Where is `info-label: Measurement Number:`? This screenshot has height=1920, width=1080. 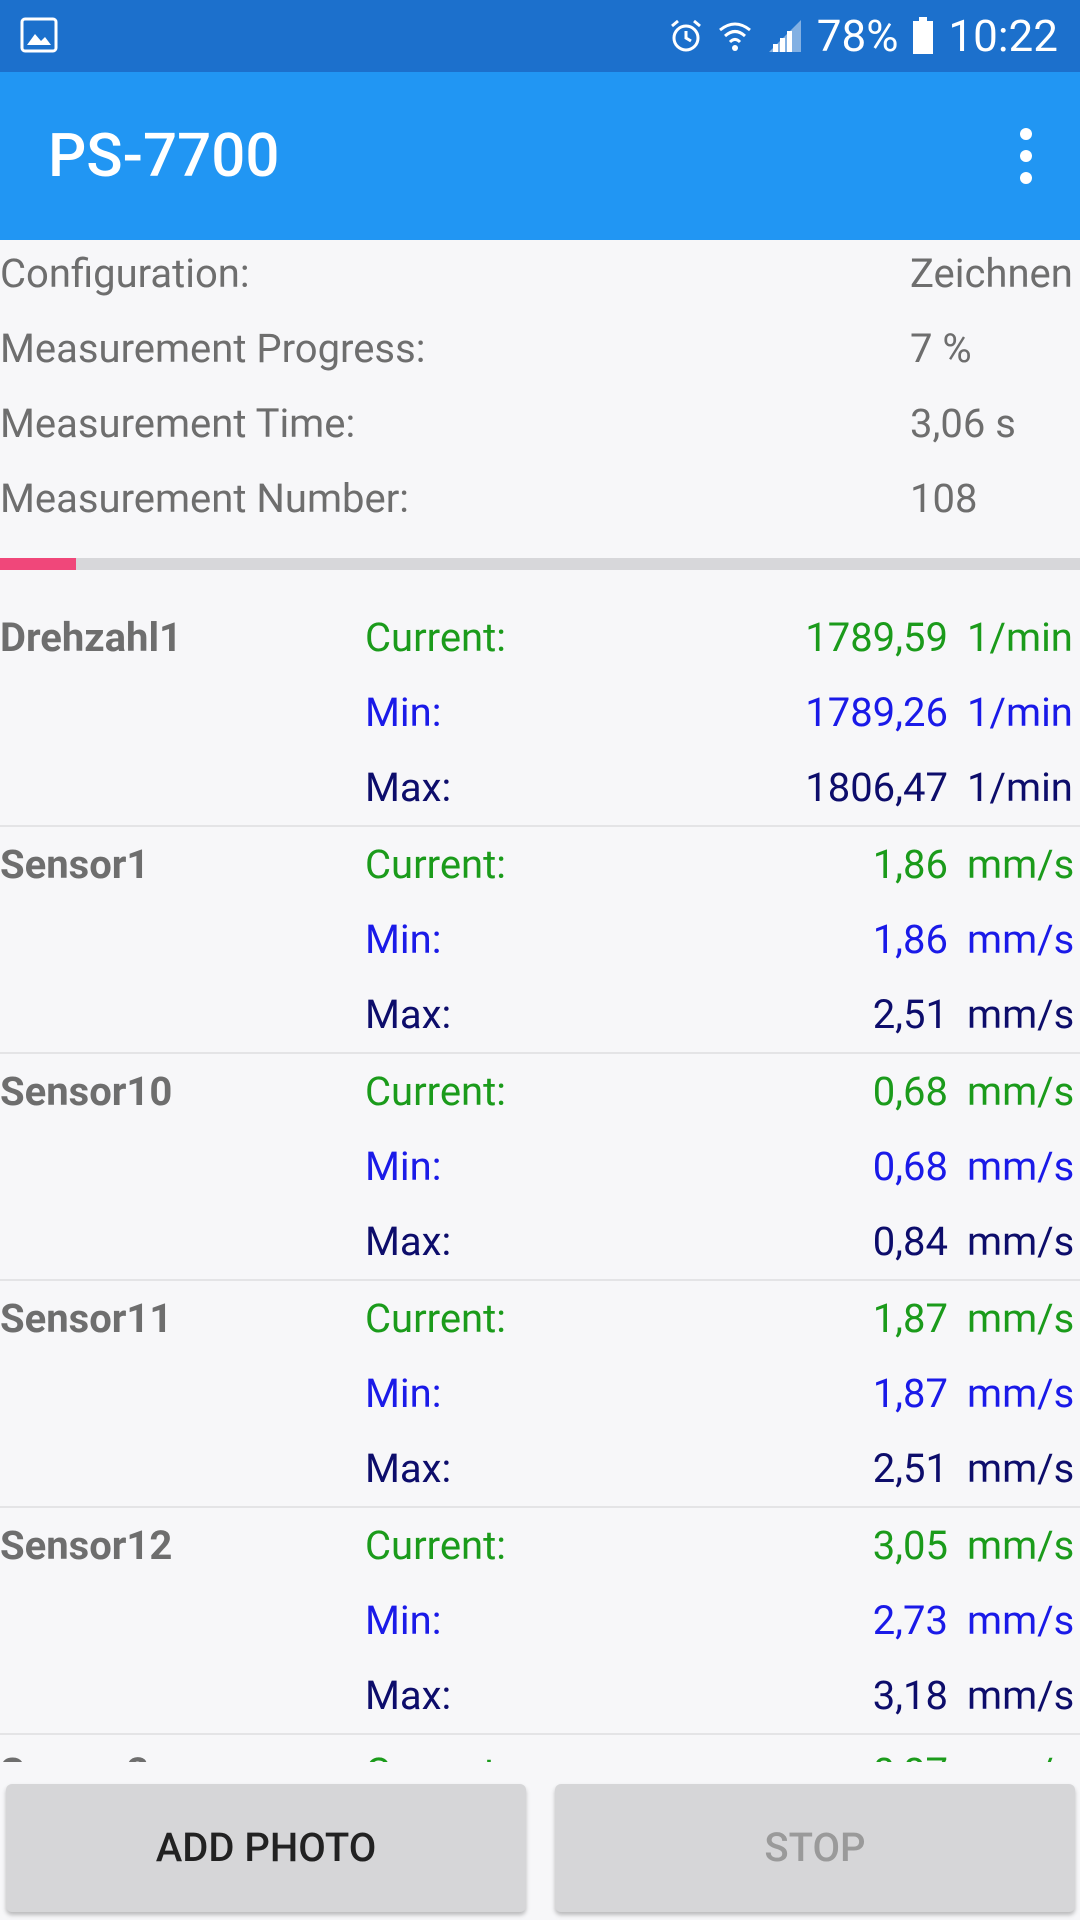
info-label: Measurement Number: is located at coordinates (204, 498).